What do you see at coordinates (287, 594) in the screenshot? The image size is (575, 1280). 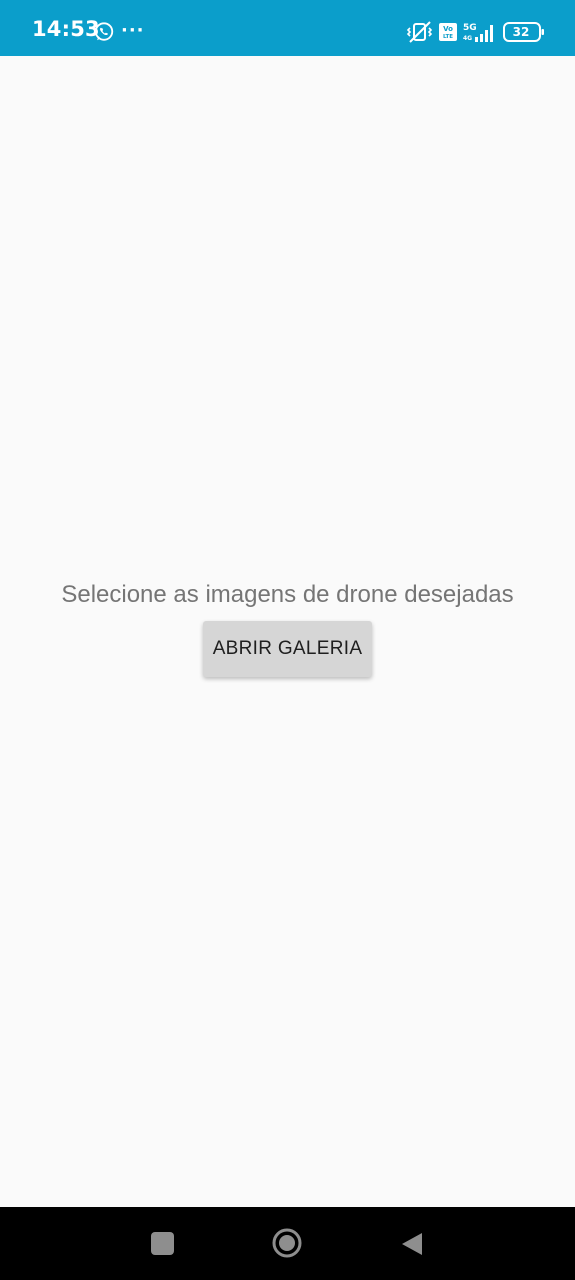 I see `select-images-prompt: Selecione as imagens de drone desejadas` at bounding box center [287, 594].